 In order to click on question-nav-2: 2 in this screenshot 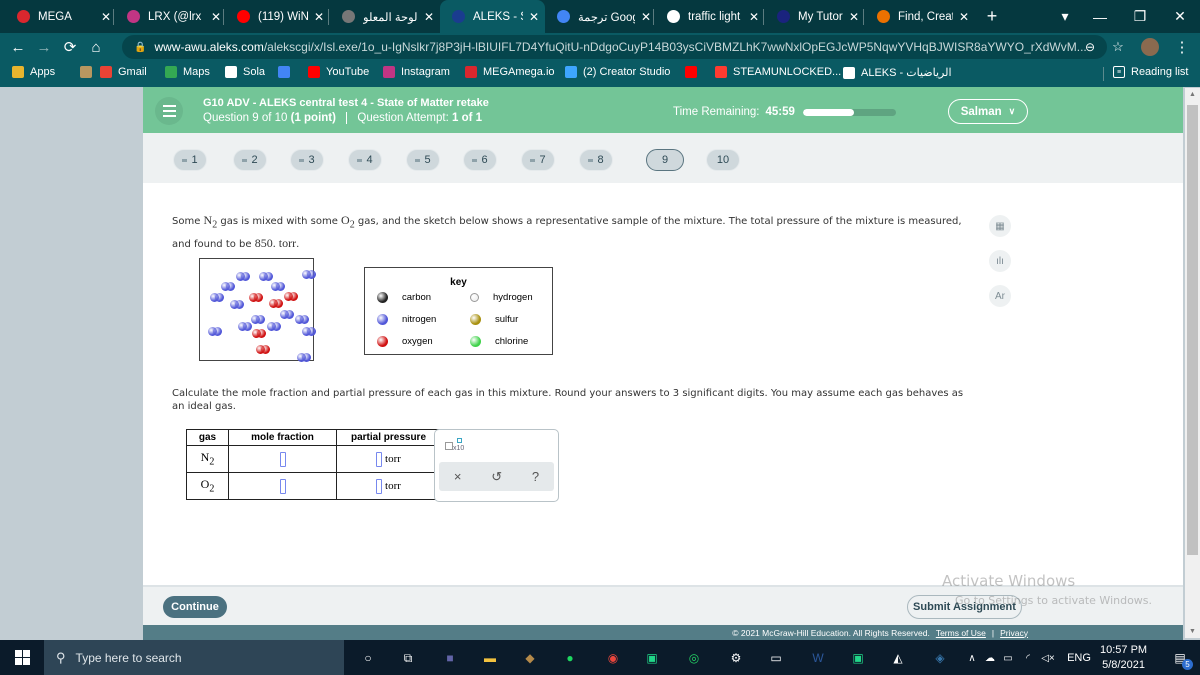, I will do `click(250, 160)`.